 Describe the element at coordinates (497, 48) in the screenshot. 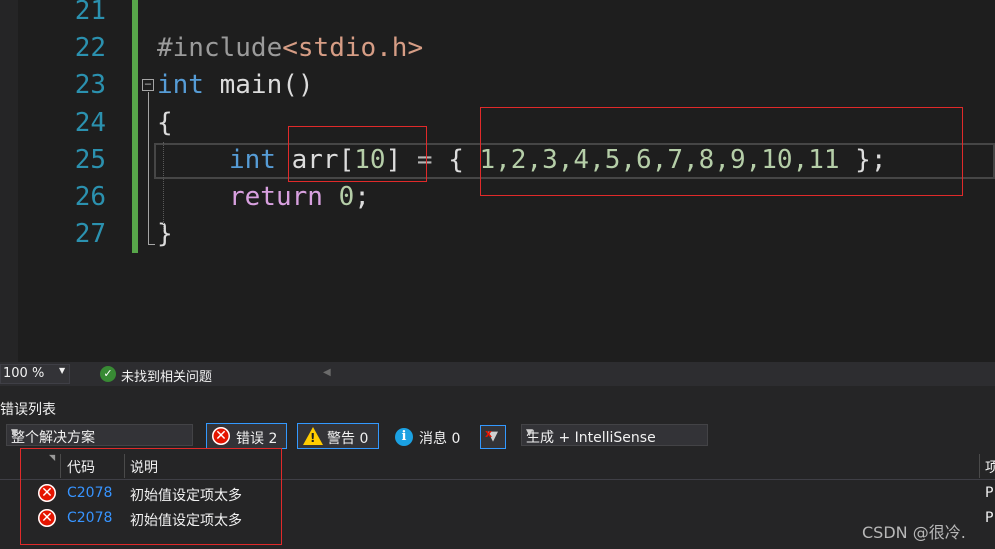

I see `code-line-22: 22 #include<stdio.h>` at that location.